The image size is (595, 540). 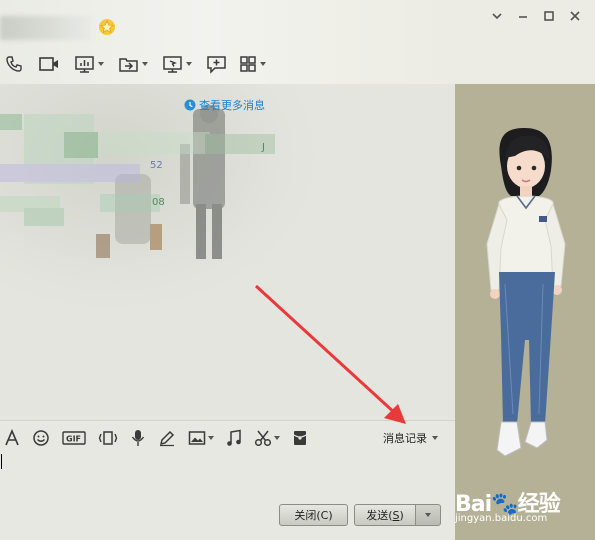 I want to click on close-window-button, so click(x=575, y=16).